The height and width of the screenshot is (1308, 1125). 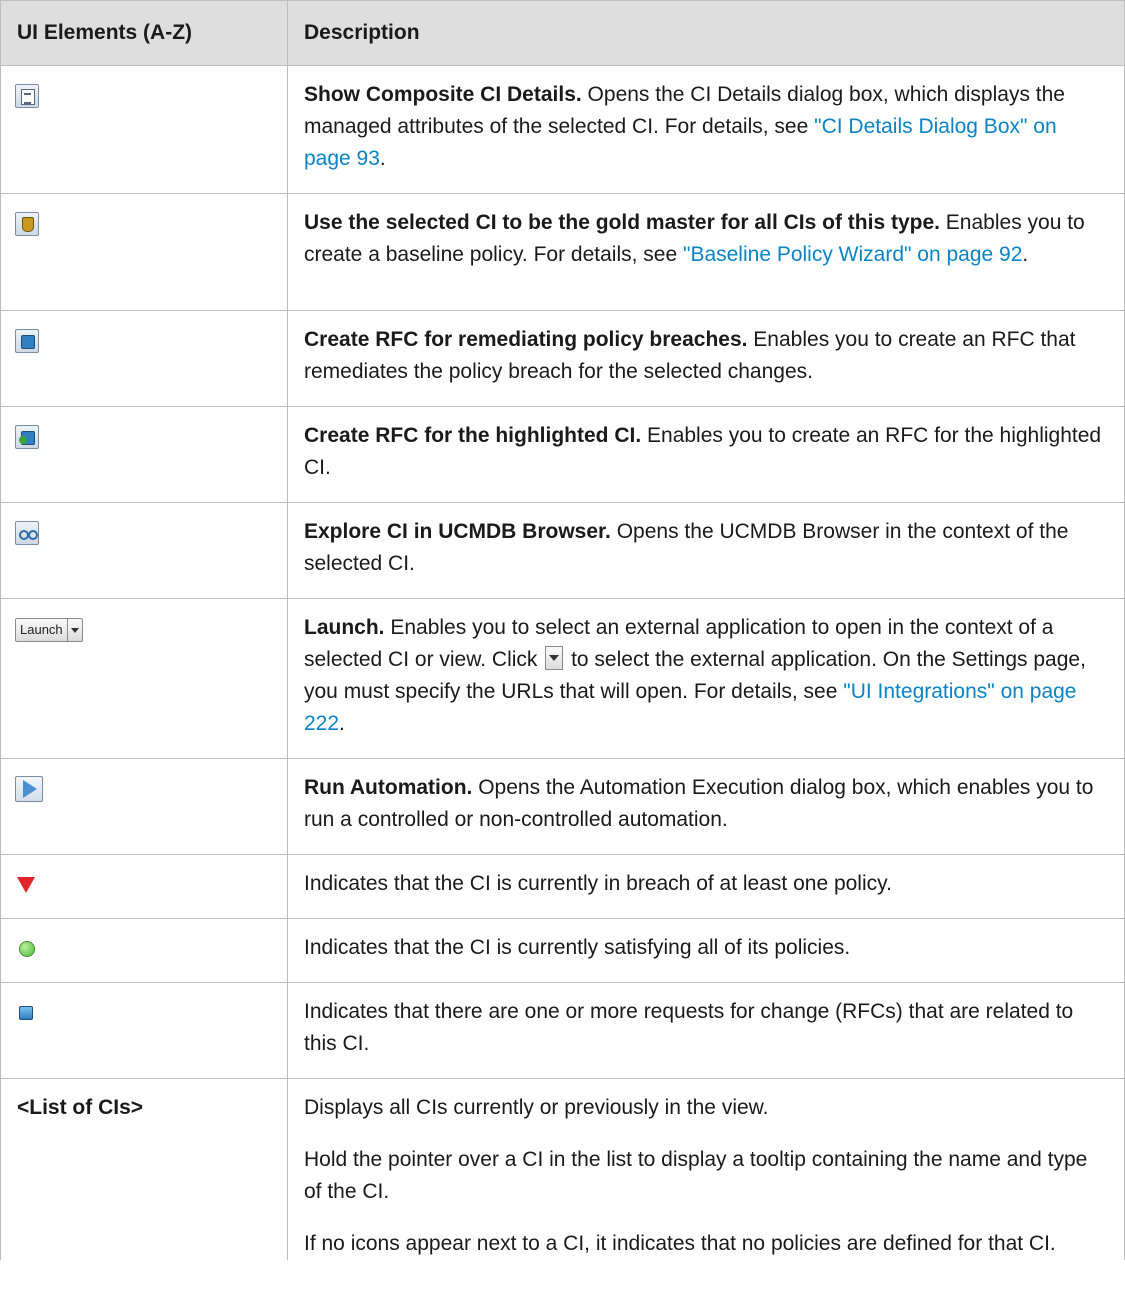 What do you see at coordinates (706, 33) in the screenshot?
I see `column-header-description: Description` at bounding box center [706, 33].